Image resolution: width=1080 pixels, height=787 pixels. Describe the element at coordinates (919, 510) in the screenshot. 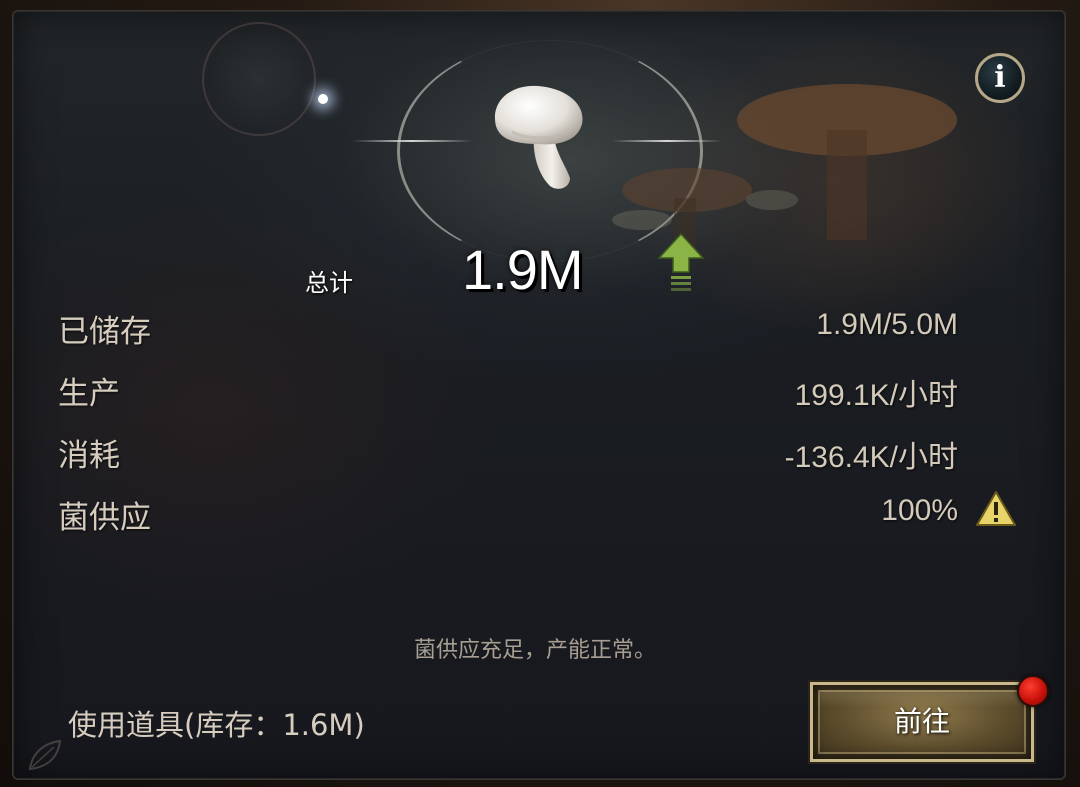

I see `stat-value: 100%` at that location.